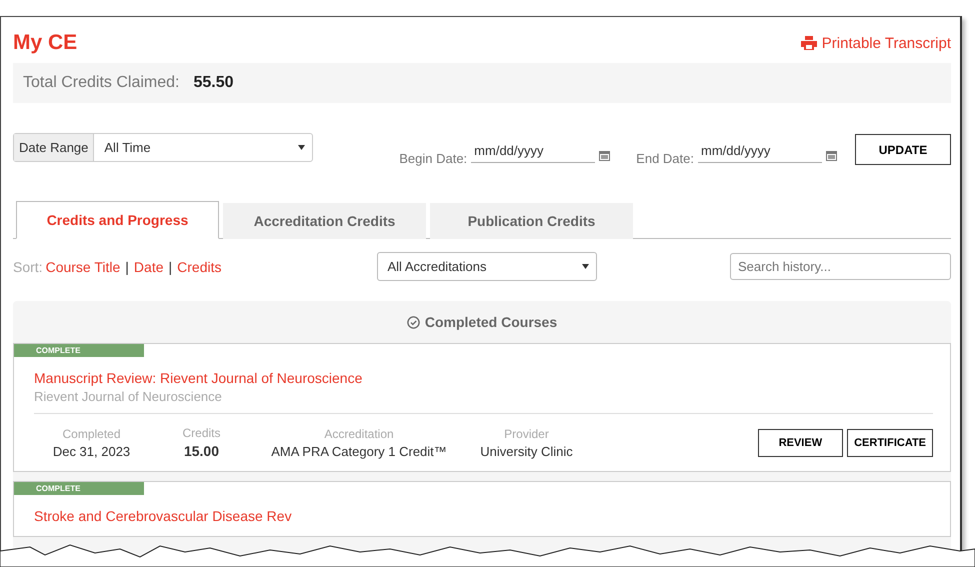  I want to click on field-value: AMA PRA Category 1 Credit™, so click(359, 451).